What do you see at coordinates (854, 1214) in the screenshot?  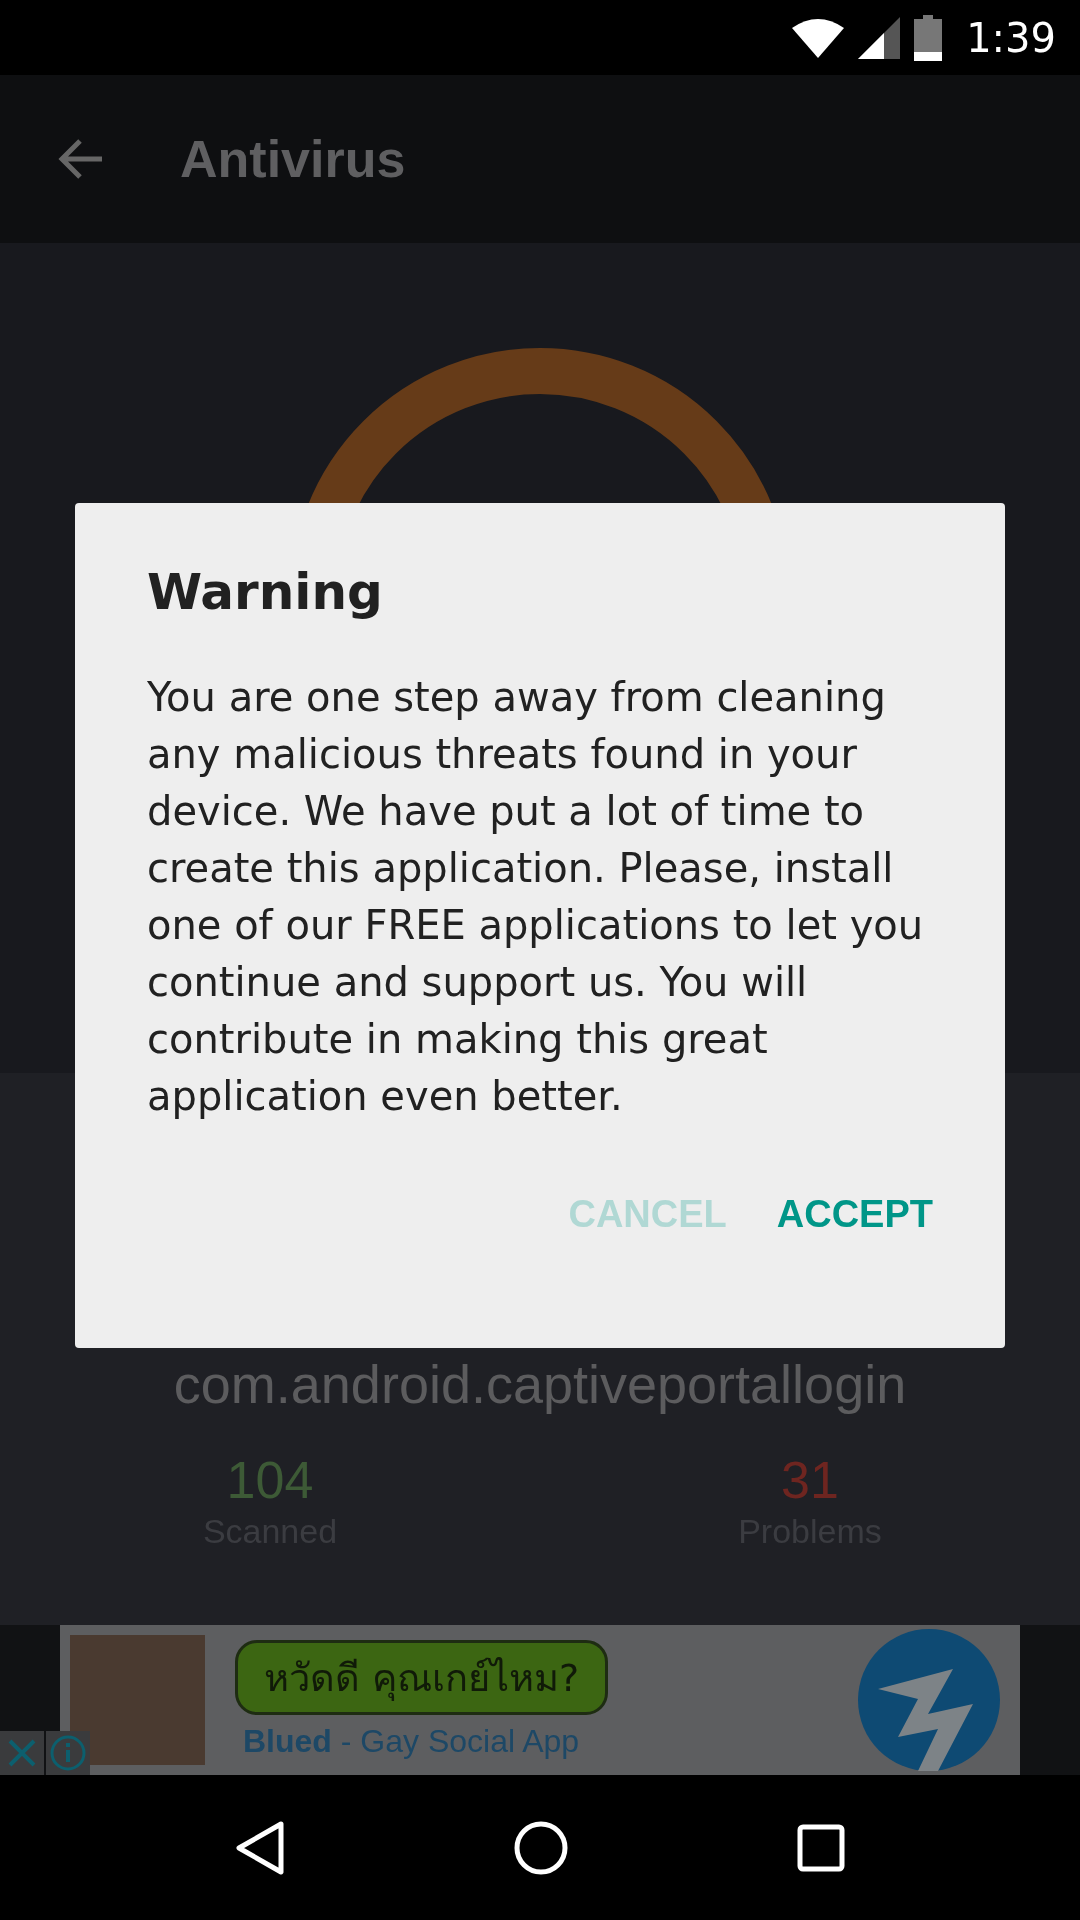 I see `accept-button: ACCEPT` at bounding box center [854, 1214].